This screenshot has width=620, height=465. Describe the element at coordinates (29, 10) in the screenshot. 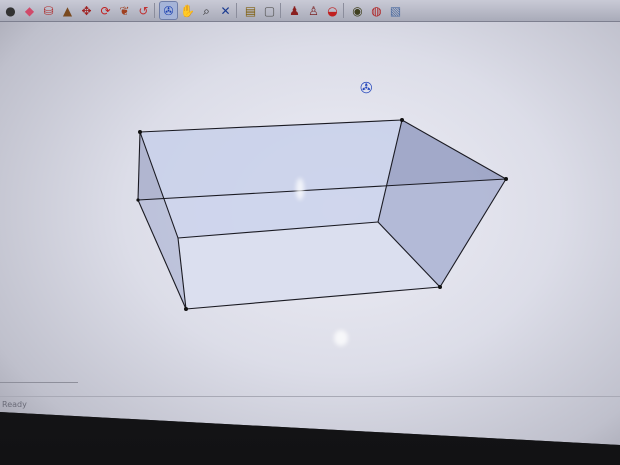

I see `eraser-icon: ◆` at that location.